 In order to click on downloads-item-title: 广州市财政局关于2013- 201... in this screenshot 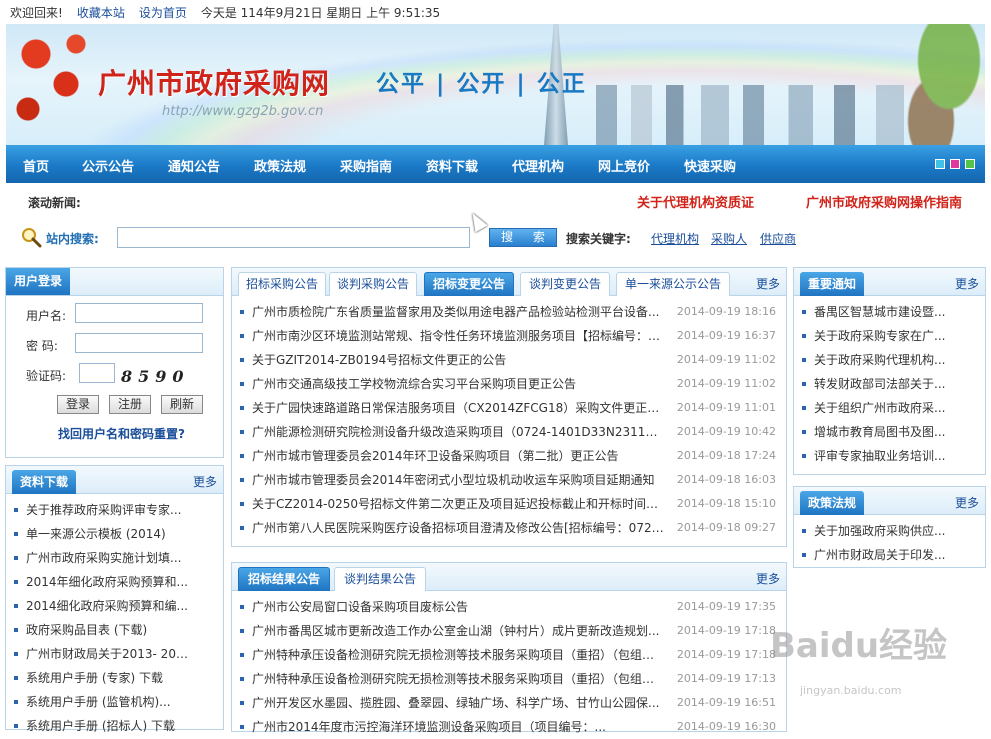, I will do `click(110, 654)`.